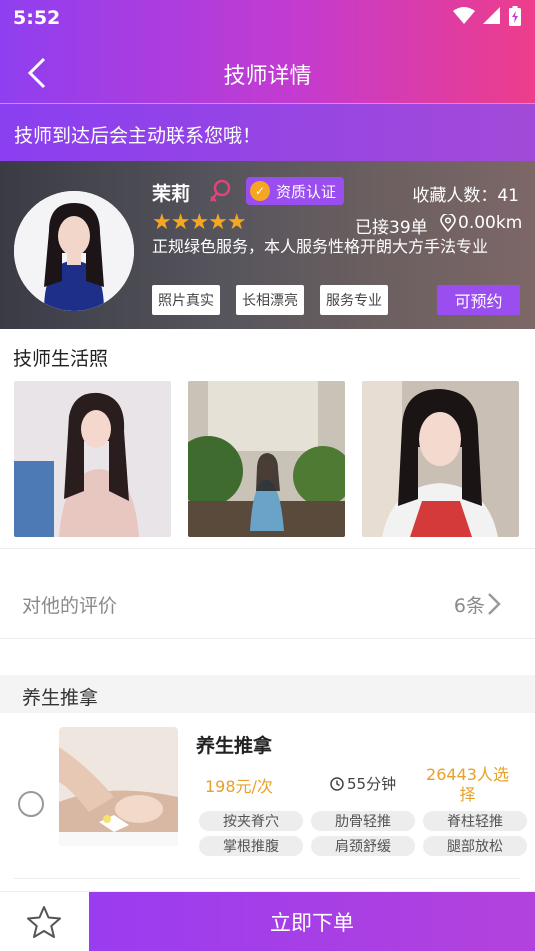  I want to click on tag: 照片真实, so click(186, 300).